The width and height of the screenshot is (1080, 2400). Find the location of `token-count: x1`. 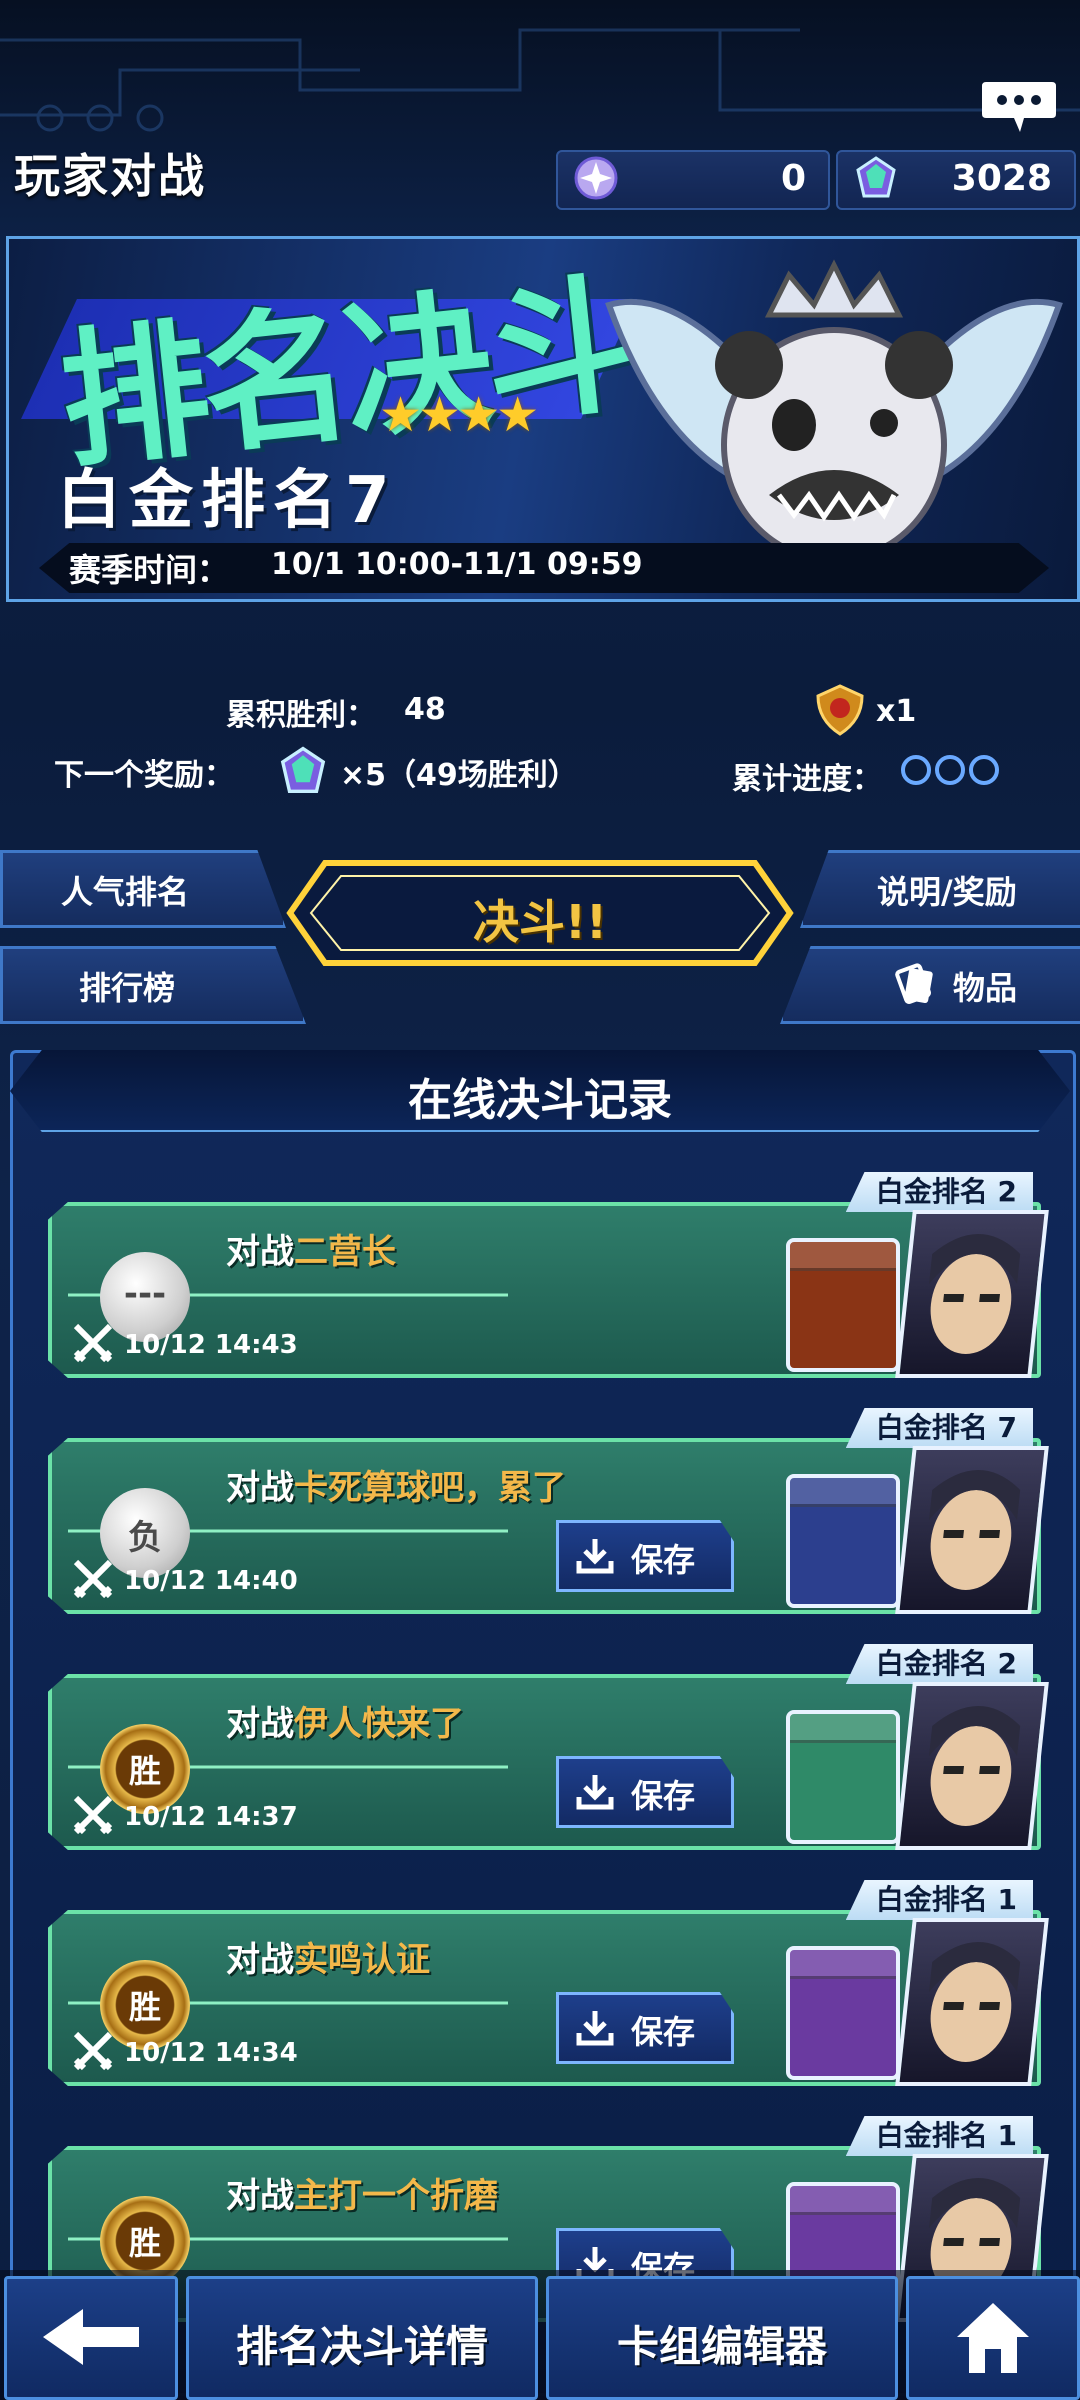

token-count: x1 is located at coordinates (896, 711).